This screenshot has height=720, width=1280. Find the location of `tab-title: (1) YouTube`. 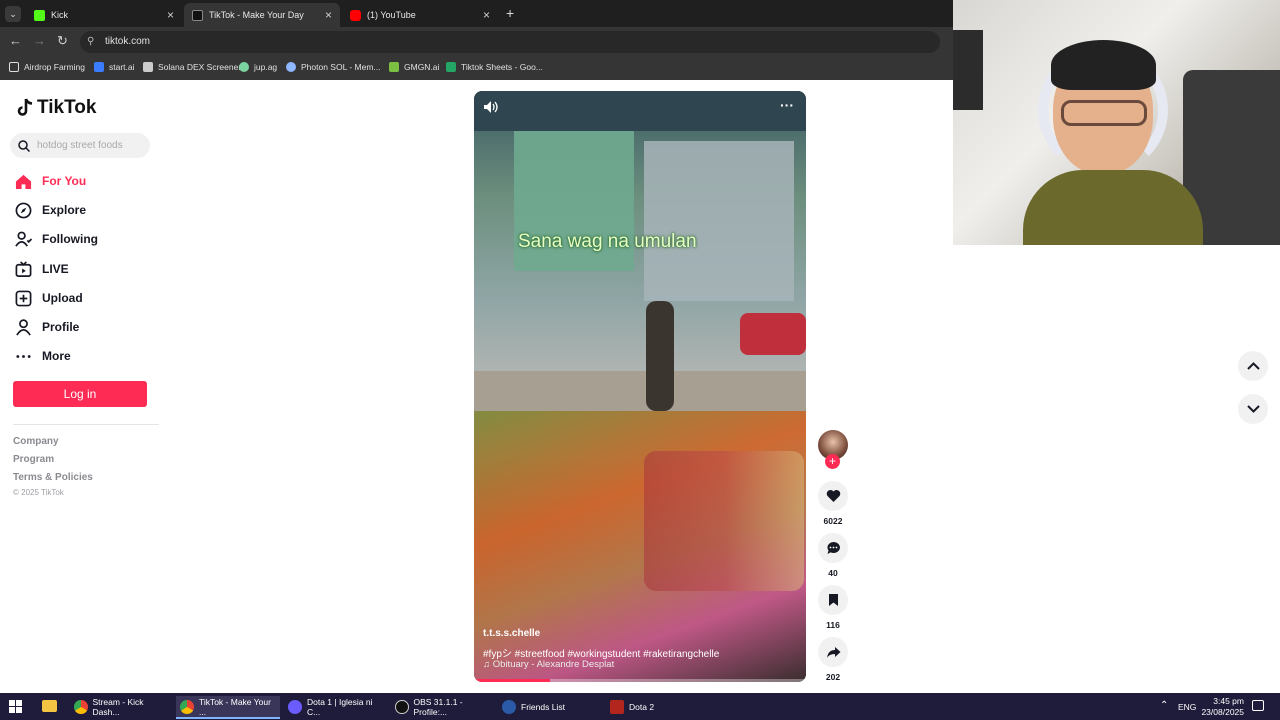

tab-title: (1) YouTube is located at coordinates (391, 15).